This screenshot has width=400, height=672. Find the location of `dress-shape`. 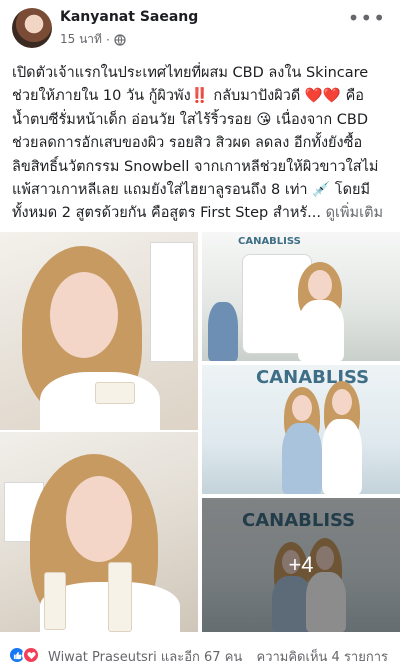

dress-shape is located at coordinates (321, 330).